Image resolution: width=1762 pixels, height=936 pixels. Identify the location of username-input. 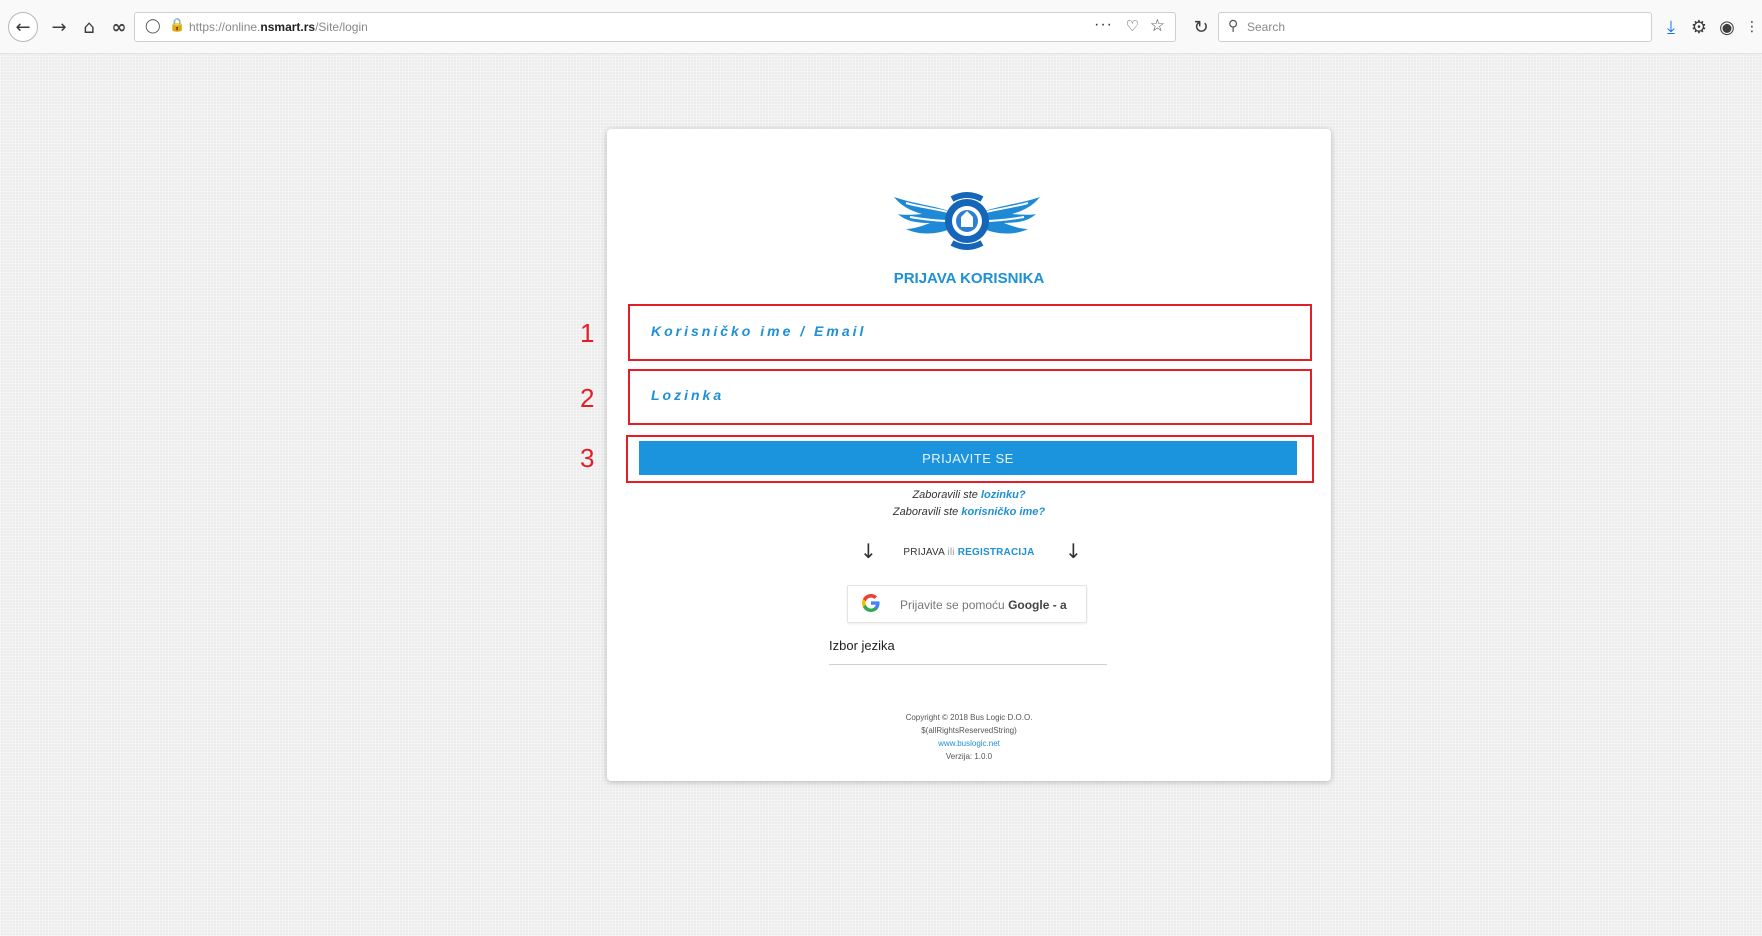
(969, 331).